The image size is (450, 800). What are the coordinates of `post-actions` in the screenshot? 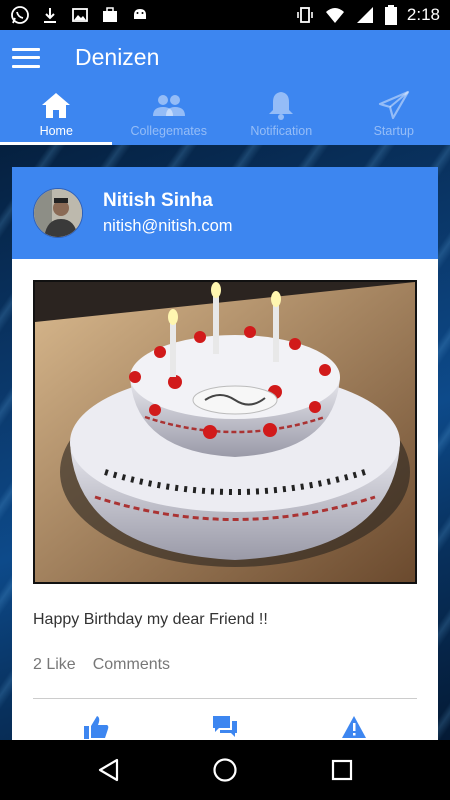 It's located at (225, 727).